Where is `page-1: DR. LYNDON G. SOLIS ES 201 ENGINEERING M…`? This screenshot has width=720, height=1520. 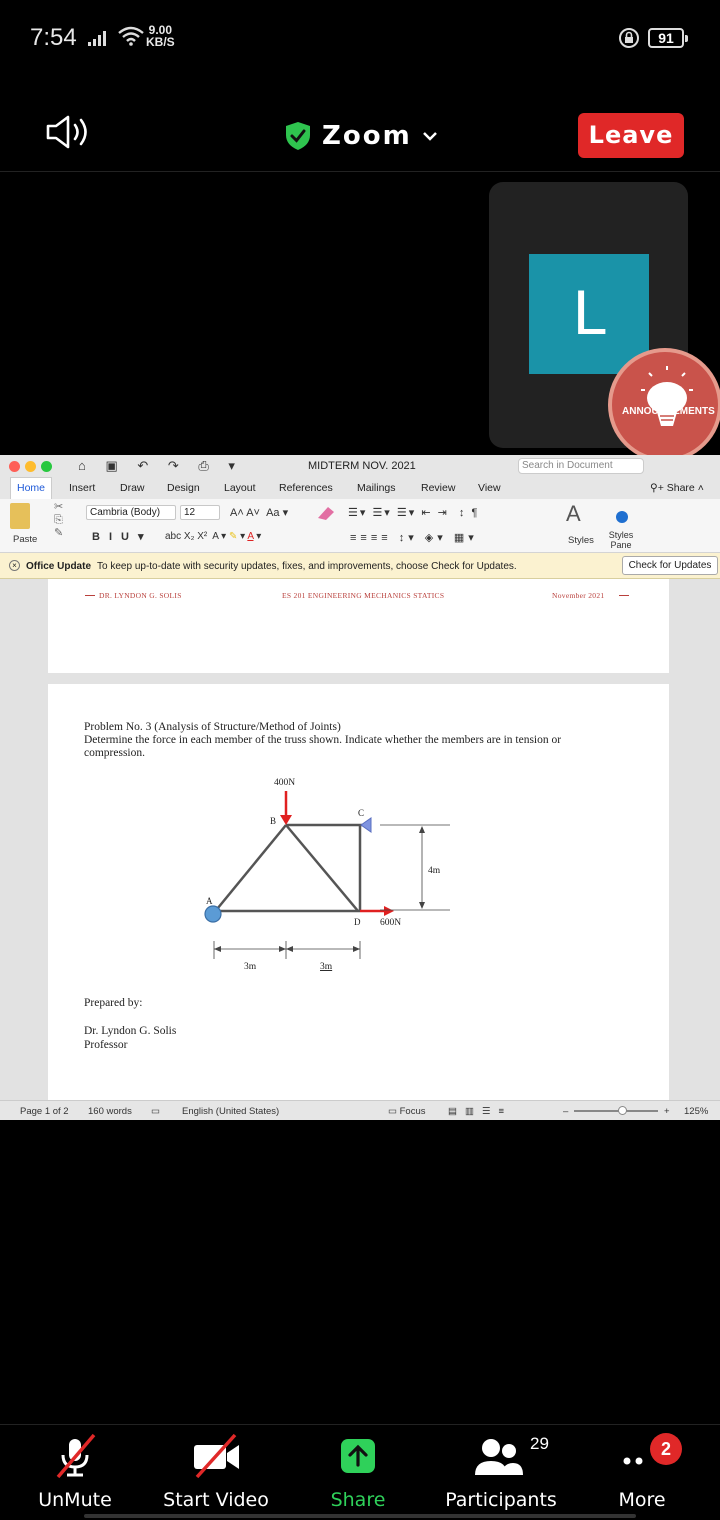
page-1: DR. LYNDON G. SOLIS ES 201 ENGINEERING M… is located at coordinates (358, 626).